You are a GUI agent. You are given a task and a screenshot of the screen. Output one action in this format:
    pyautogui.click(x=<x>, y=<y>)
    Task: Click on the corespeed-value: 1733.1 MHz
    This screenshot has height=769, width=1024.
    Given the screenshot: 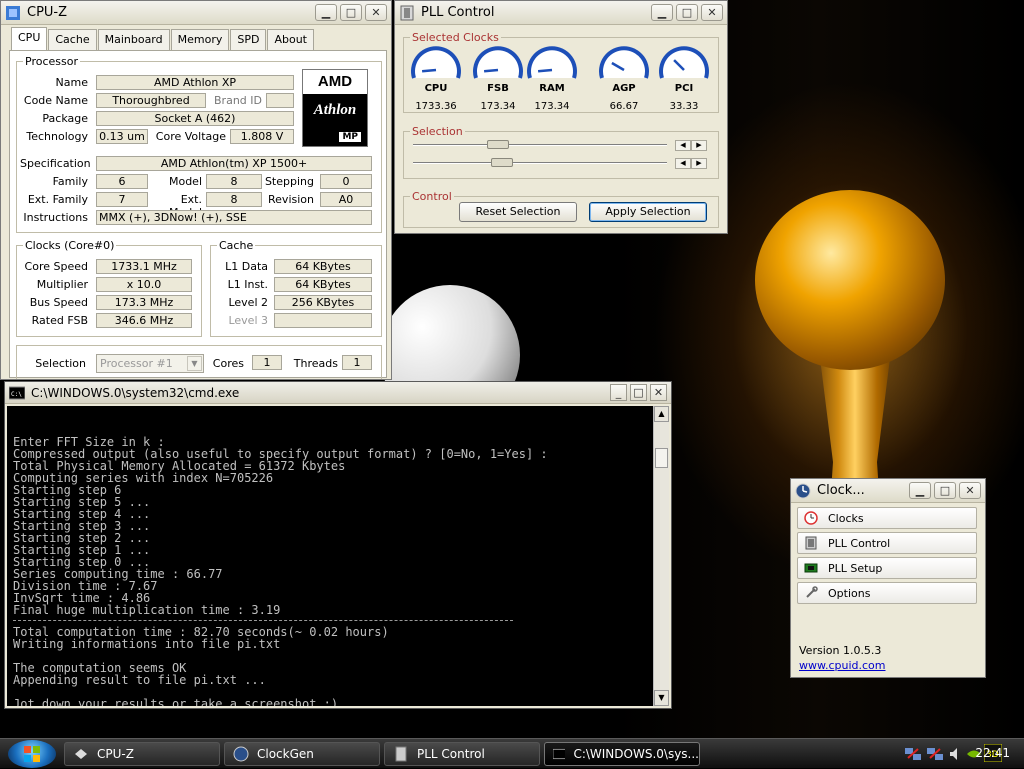 What is the action you would take?
    pyautogui.click(x=144, y=266)
    